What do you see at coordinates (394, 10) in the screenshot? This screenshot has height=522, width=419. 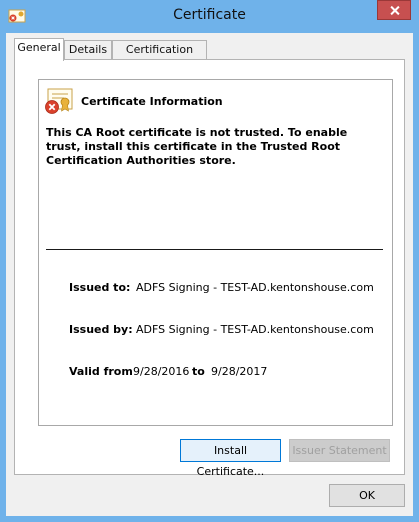 I see `close-button` at bounding box center [394, 10].